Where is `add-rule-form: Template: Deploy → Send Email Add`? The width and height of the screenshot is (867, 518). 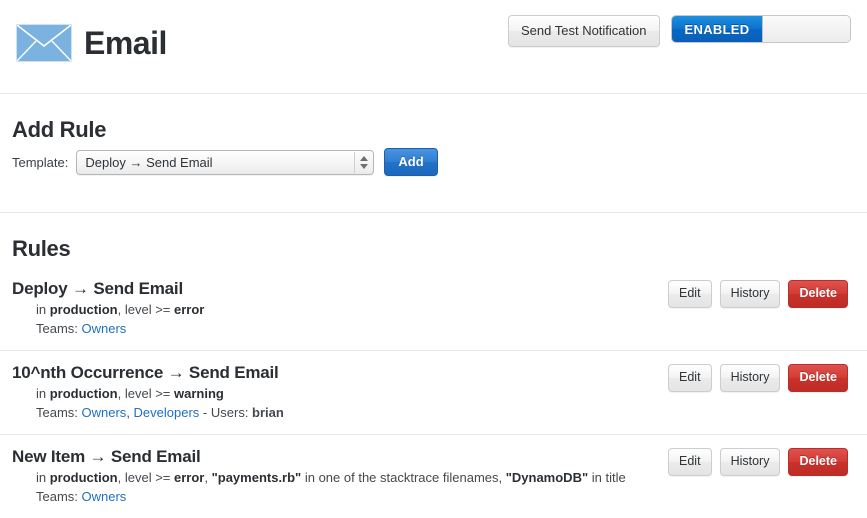 add-rule-form: Template: Deploy → Send Email Add is located at coordinates (225, 162).